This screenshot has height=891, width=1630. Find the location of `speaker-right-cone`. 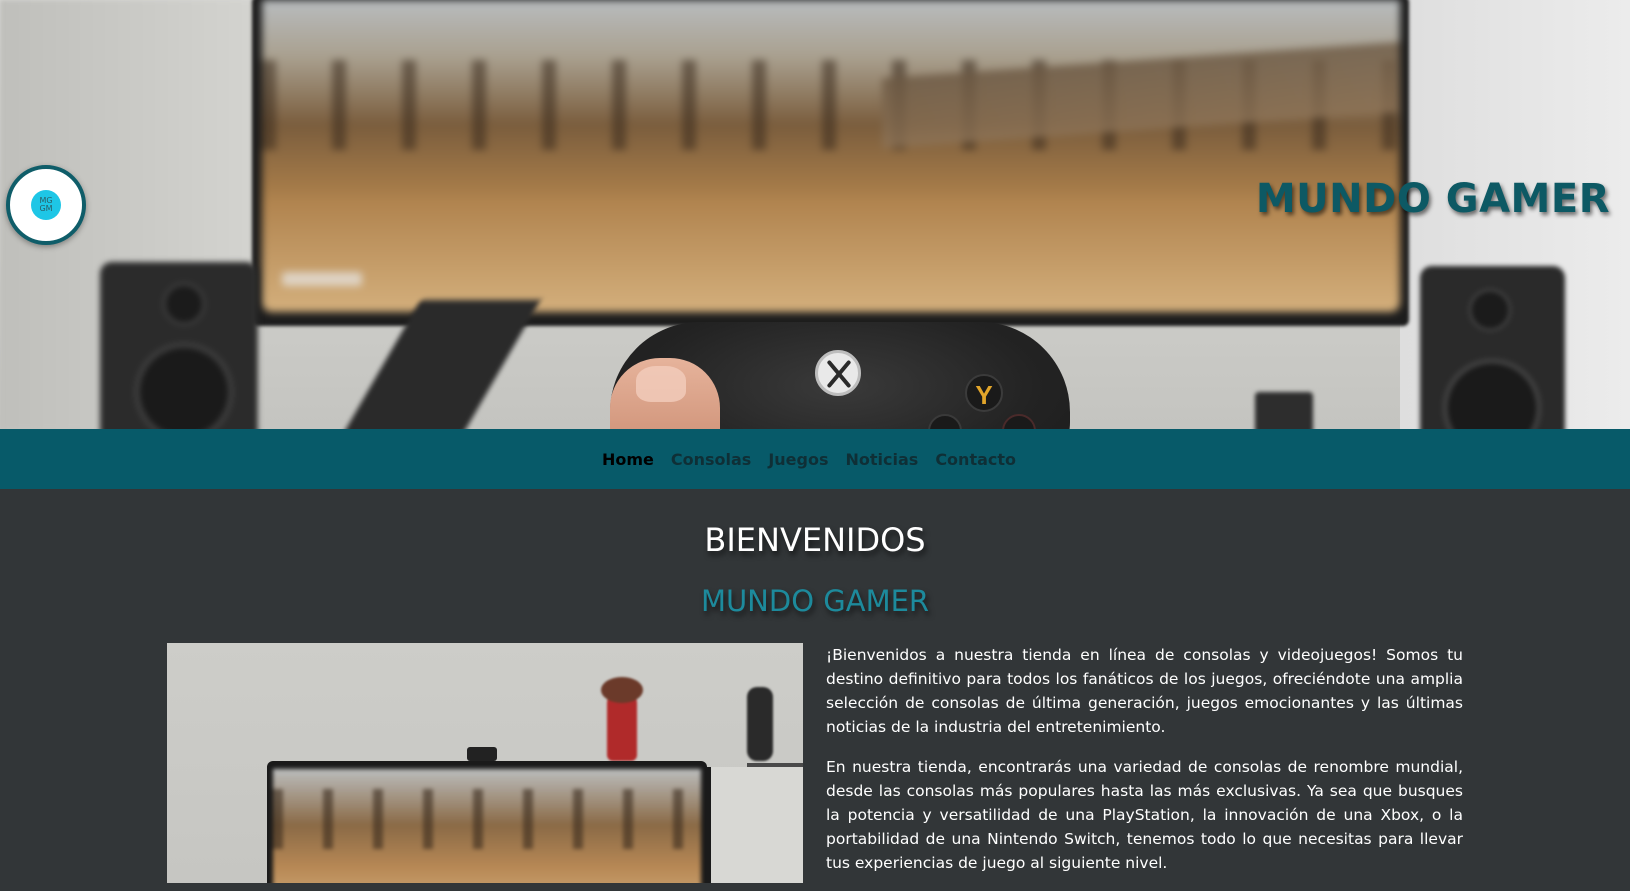

speaker-right-cone is located at coordinates (1492, 393).